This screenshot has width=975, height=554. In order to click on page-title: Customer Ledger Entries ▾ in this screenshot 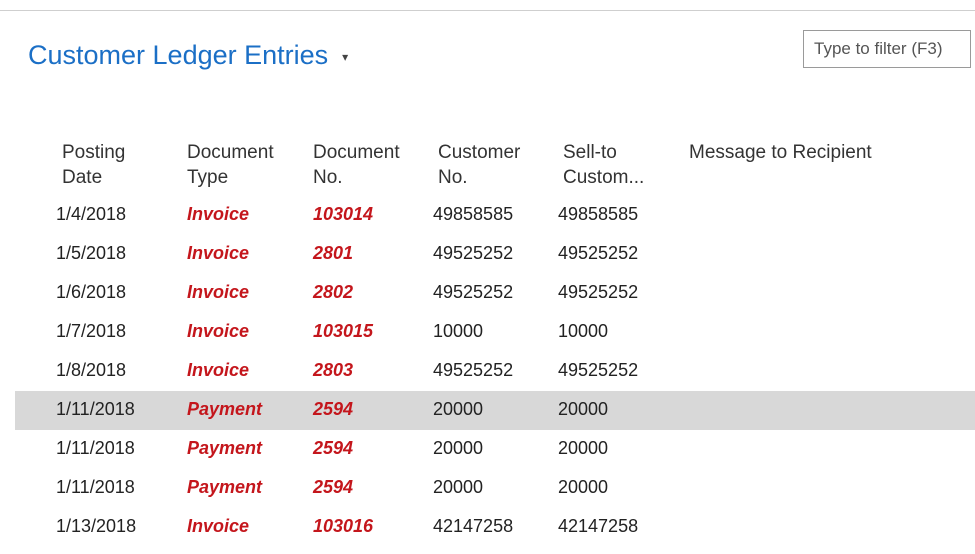, I will do `click(188, 55)`.